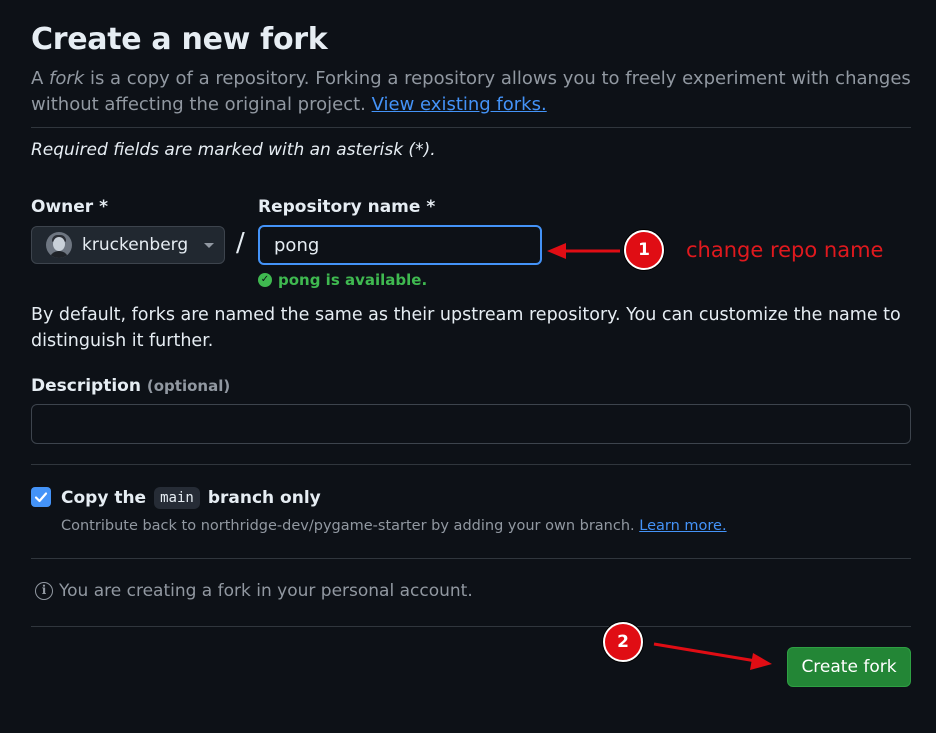 The height and width of the screenshot is (733, 936). Describe the element at coordinates (785, 250) in the screenshot. I see `annotation-change-repo-name: change repo name` at that location.